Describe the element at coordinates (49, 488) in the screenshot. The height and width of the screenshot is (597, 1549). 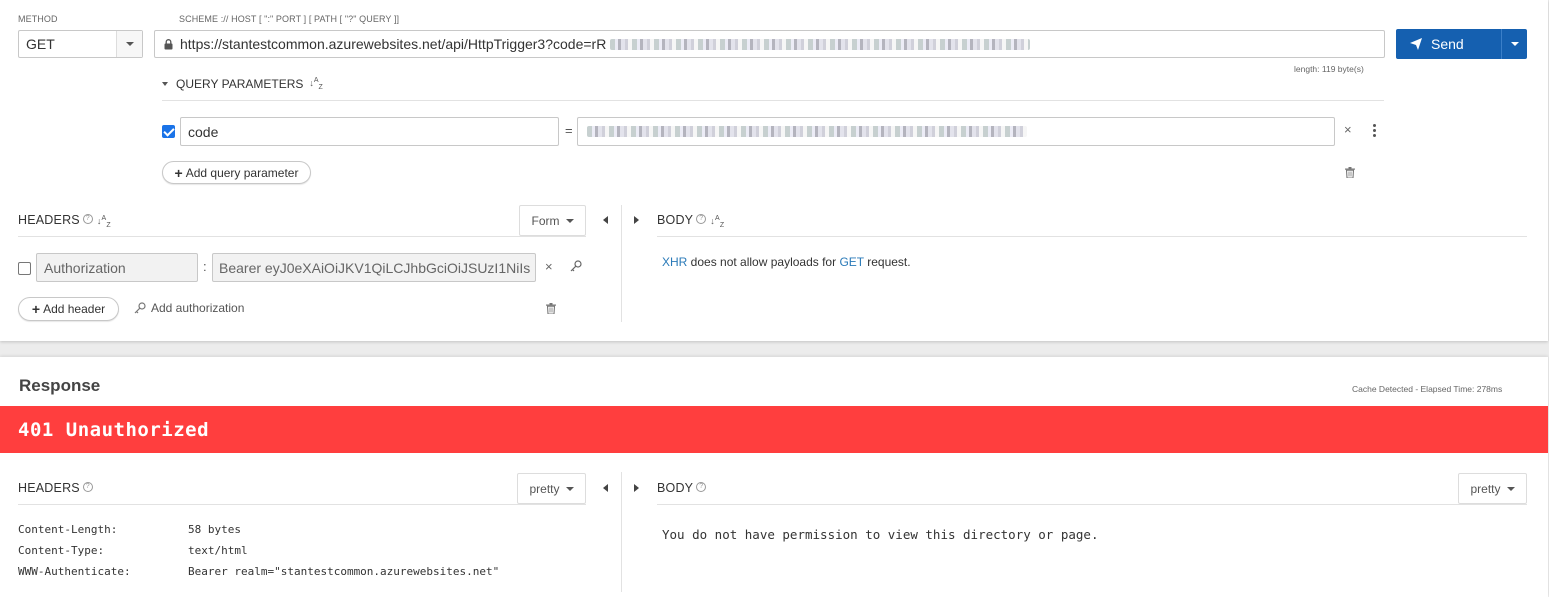
I see `response-headers-title-text: HEADERS` at that location.